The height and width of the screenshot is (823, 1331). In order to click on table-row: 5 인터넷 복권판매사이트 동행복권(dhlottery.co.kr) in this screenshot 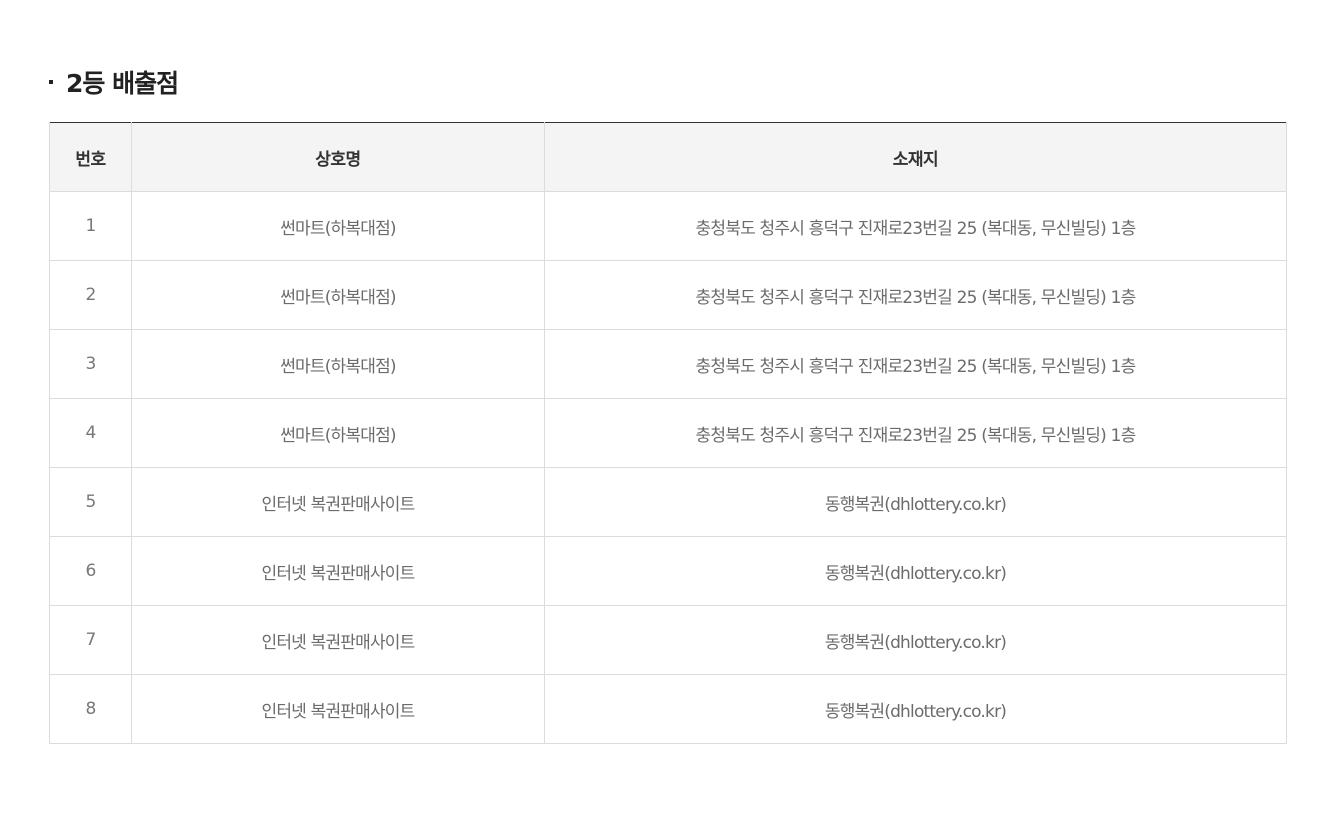, I will do `click(668, 502)`.